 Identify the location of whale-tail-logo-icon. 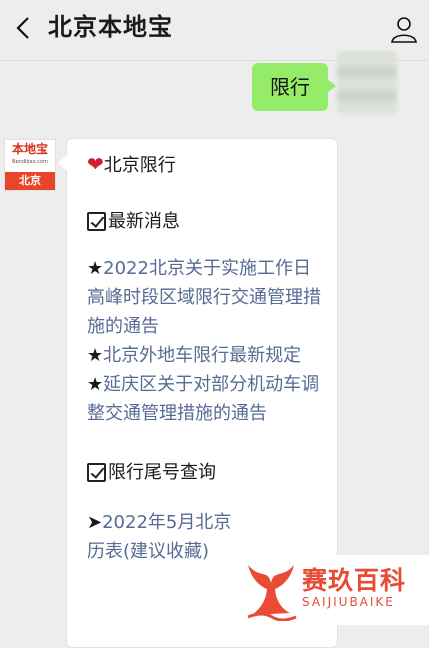
(272, 593).